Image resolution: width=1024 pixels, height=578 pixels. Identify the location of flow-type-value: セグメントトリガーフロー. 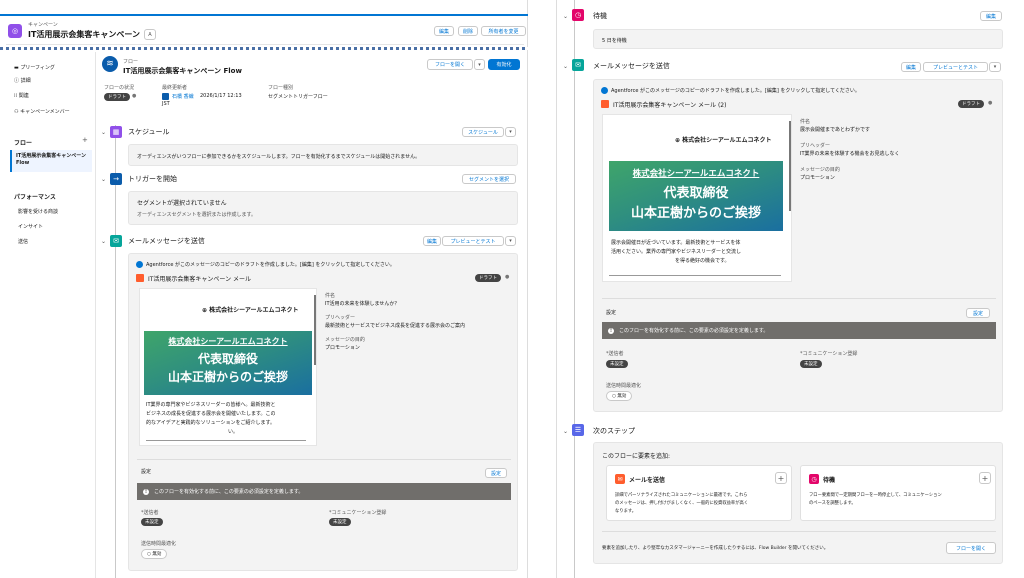
(298, 97).